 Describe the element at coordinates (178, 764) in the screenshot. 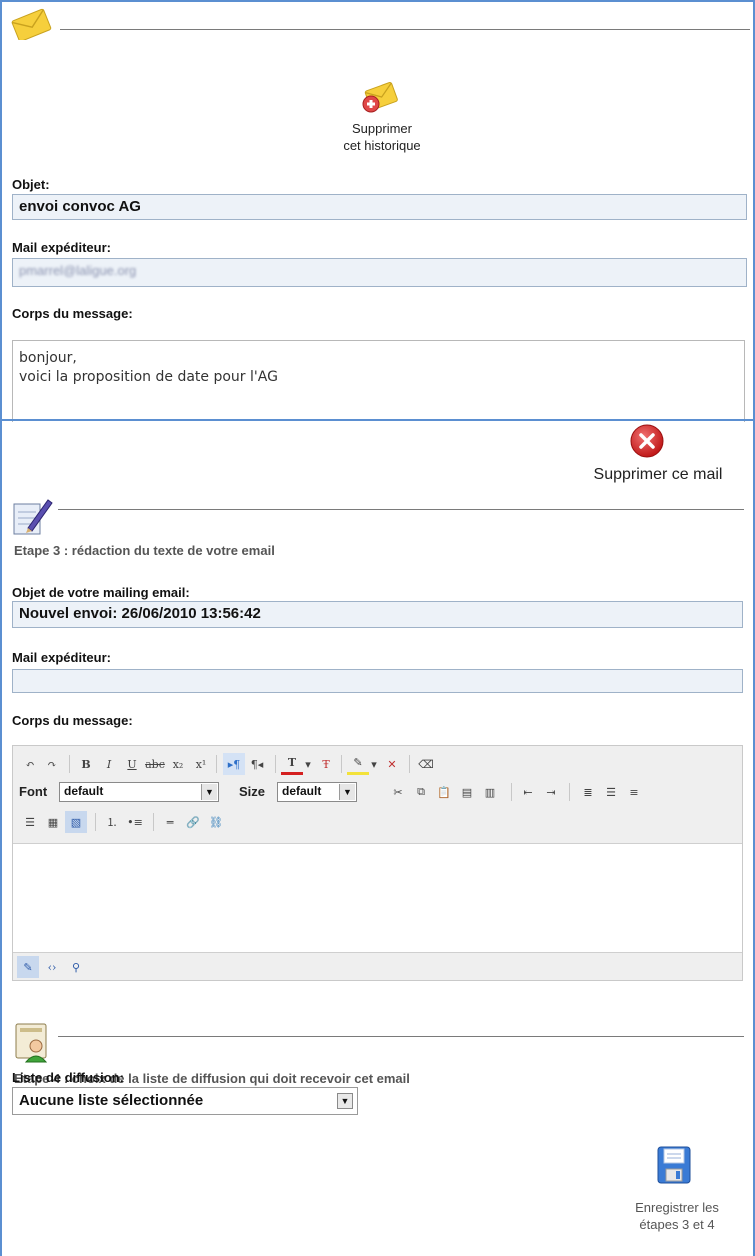

I see `subscript-icon: x₂` at that location.